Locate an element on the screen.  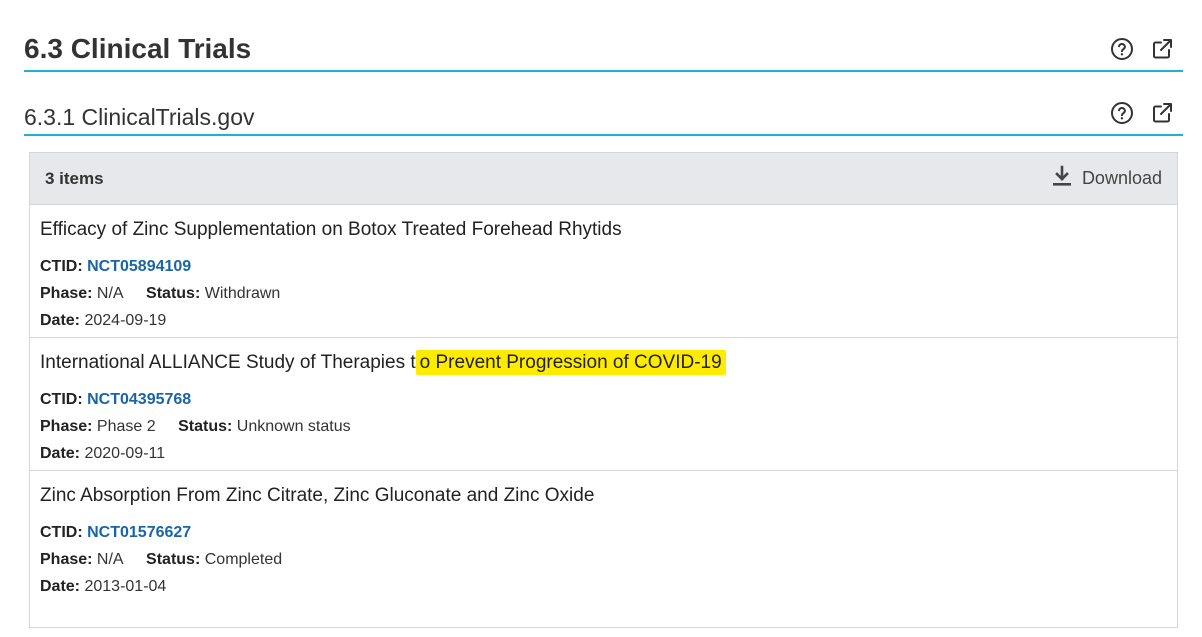
item-count: 3 items is located at coordinates (74, 178).